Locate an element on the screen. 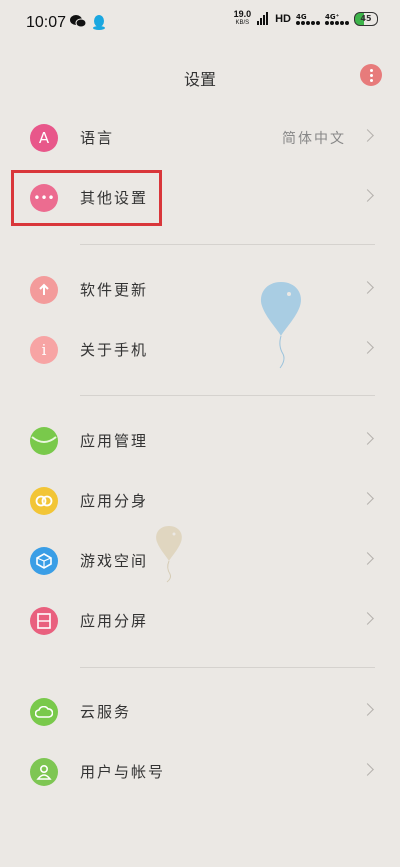  signal-sim1: 4G is located at coordinates (308, 19).